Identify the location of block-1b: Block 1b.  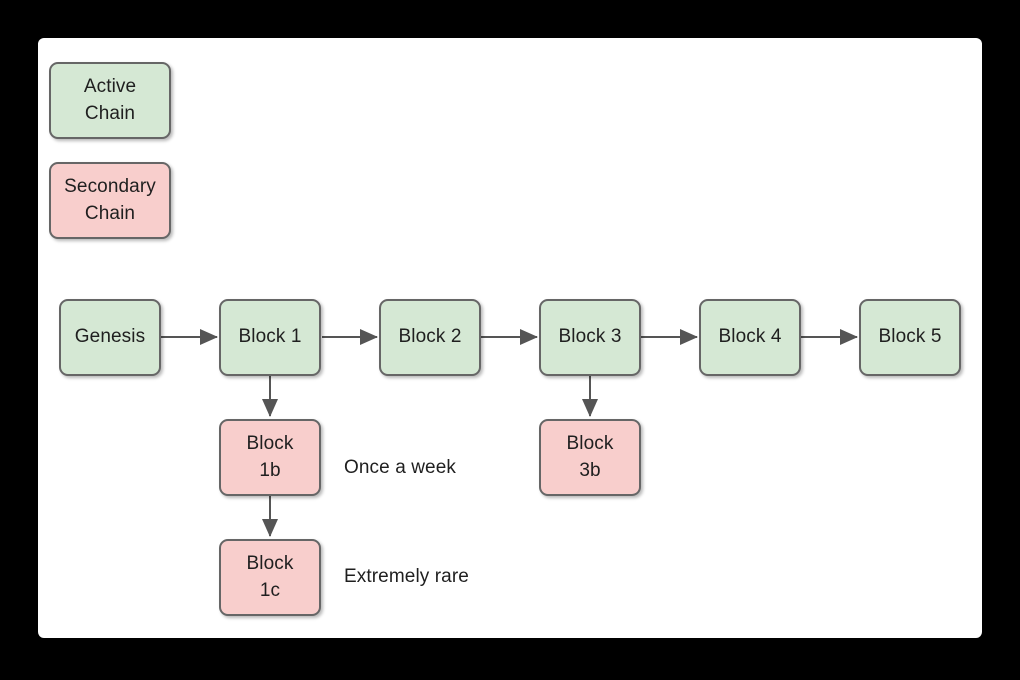
(270, 457).